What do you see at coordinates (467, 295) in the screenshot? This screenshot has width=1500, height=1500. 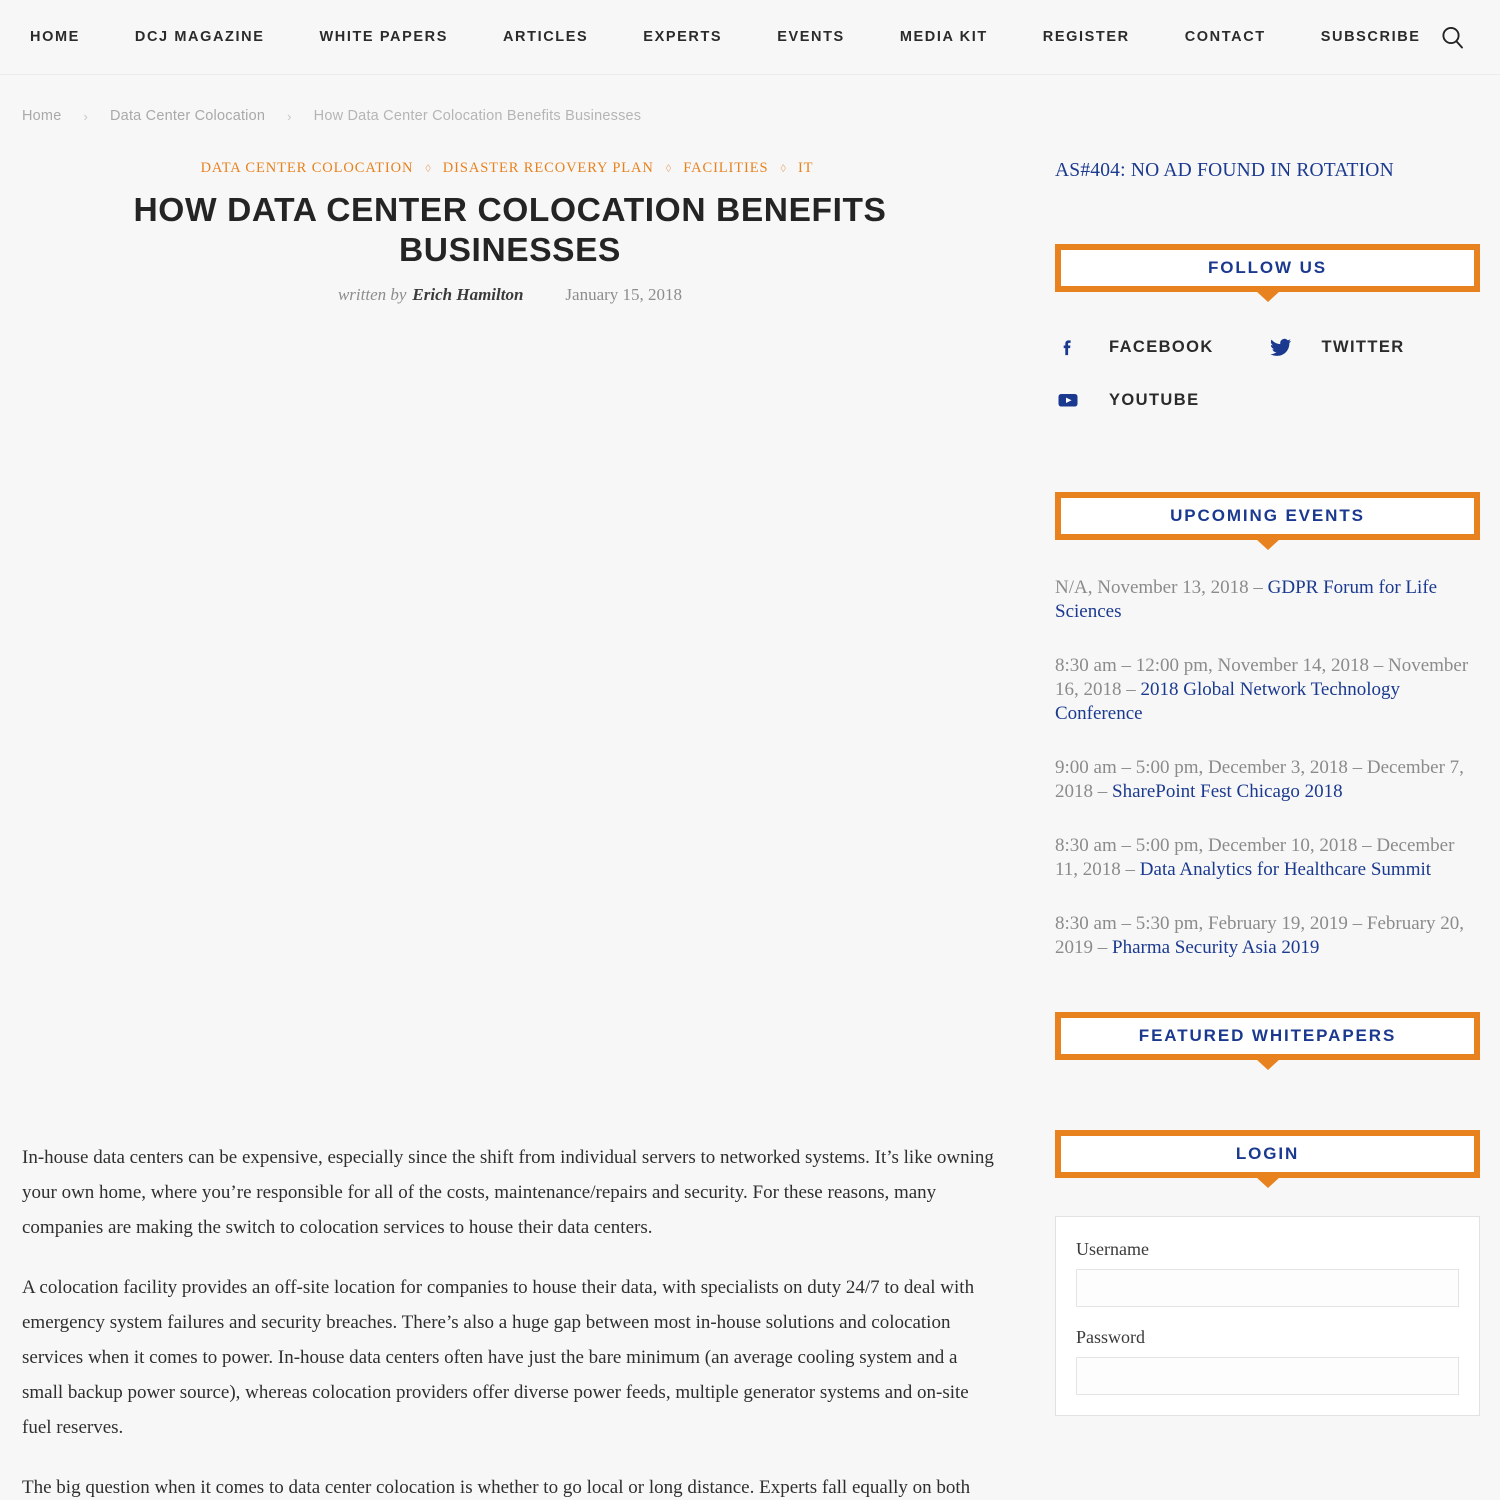 I see `article-author: Erich Hamilton` at bounding box center [467, 295].